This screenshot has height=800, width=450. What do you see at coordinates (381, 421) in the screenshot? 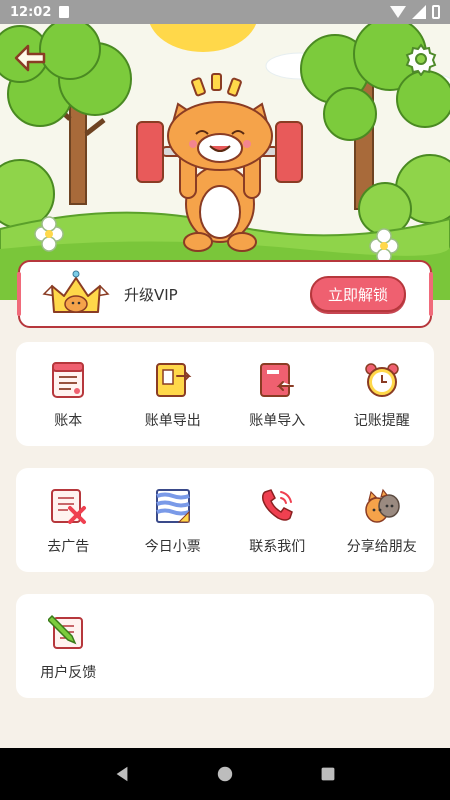
I see `tile-label: 记账提醒` at bounding box center [381, 421].